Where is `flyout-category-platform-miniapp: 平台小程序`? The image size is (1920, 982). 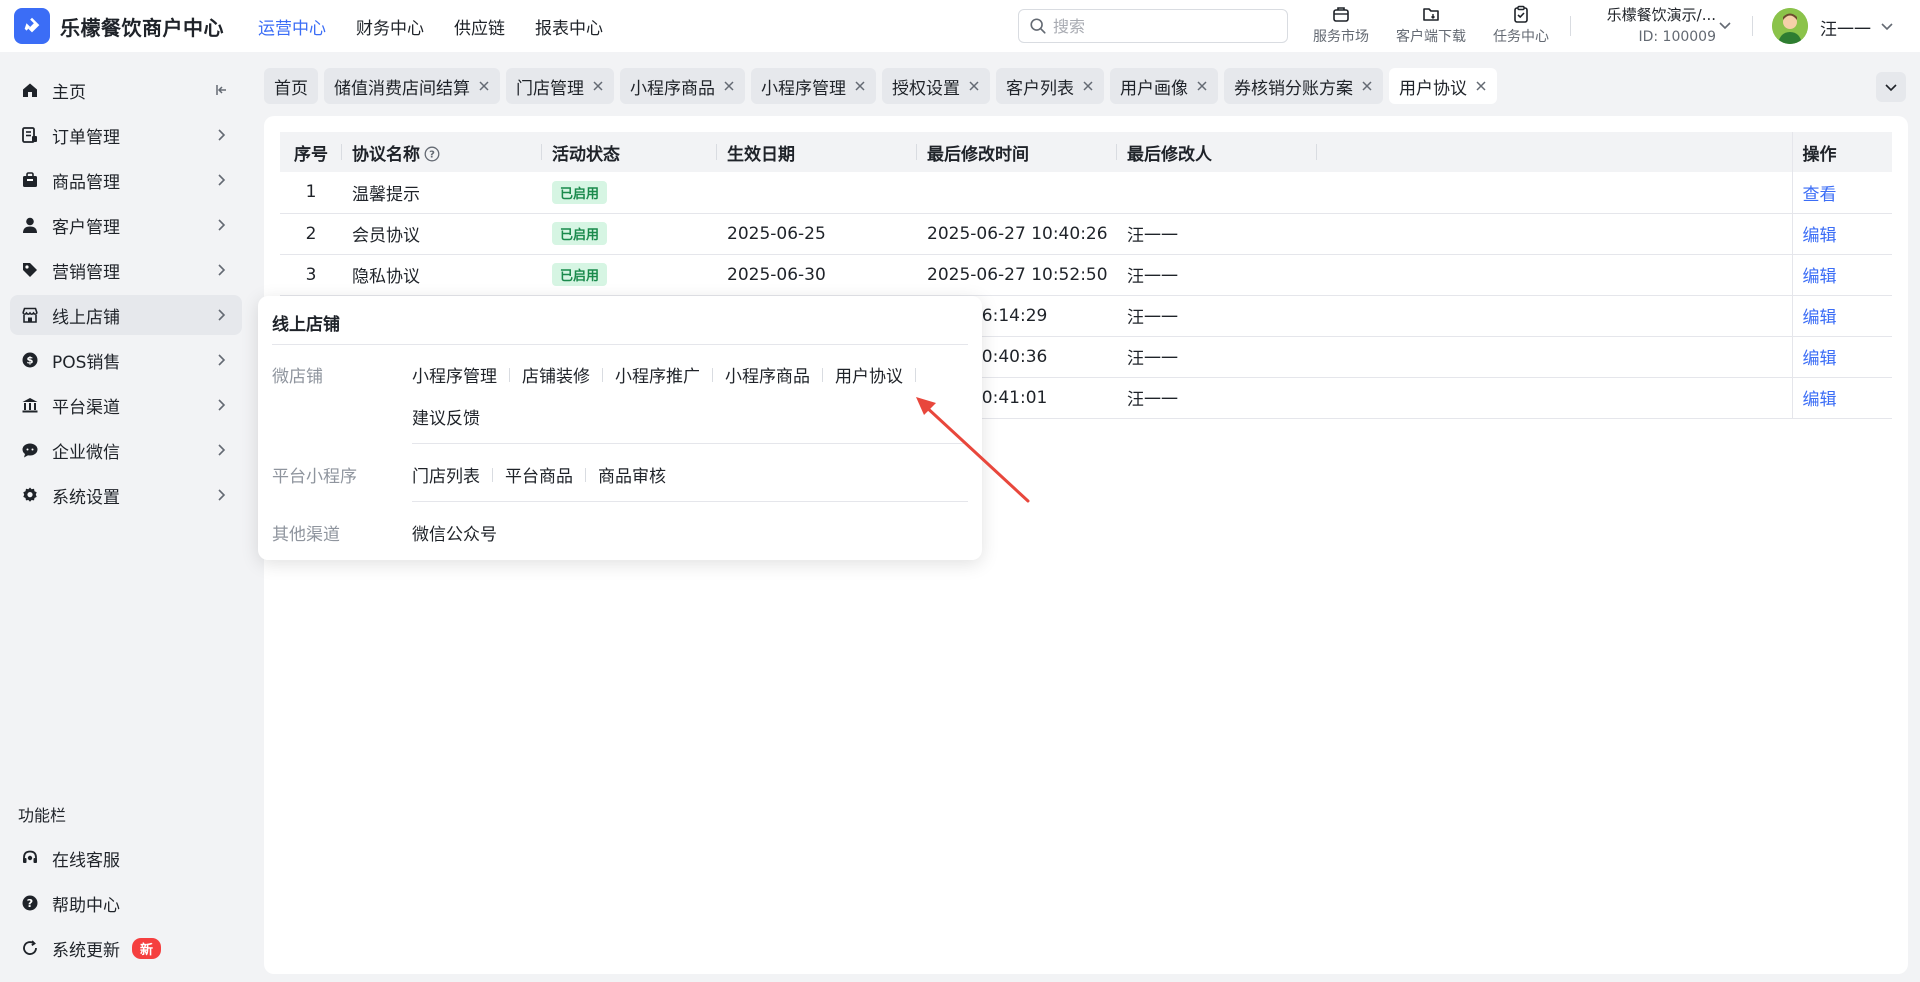
flyout-category-platform-miniapp: 平台小程序 is located at coordinates (314, 477).